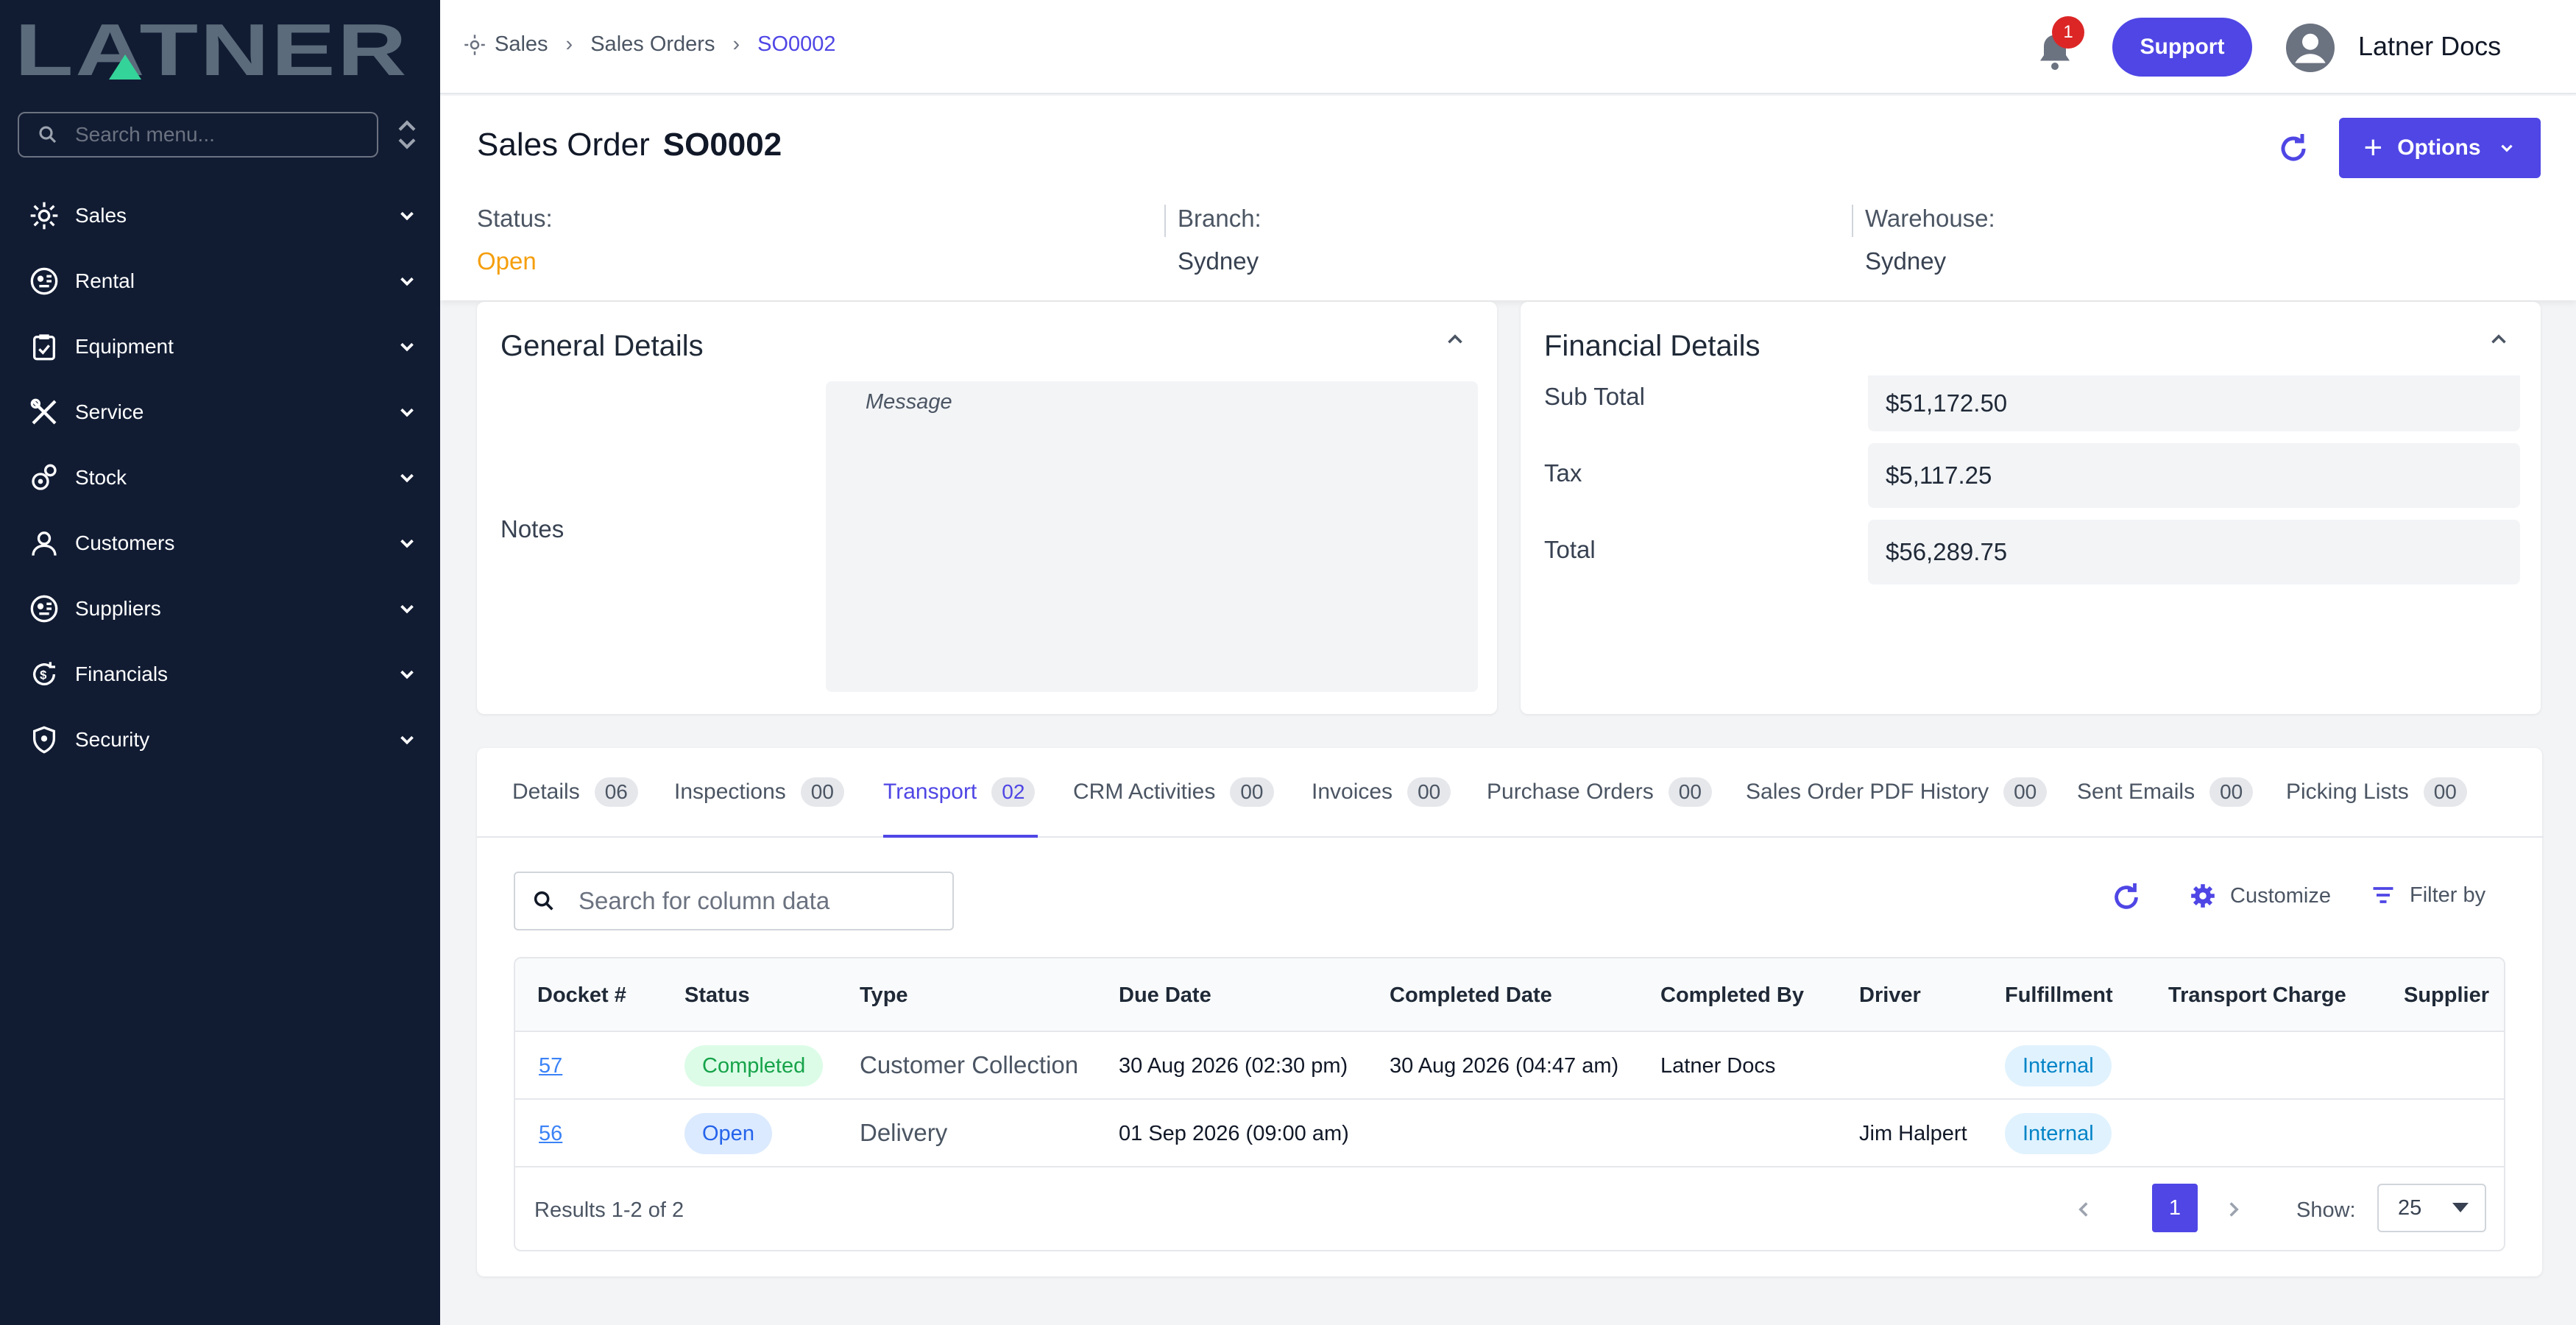 The image size is (2576, 1325). Describe the element at coordinates (44, 412) in the screenshot. I see `service-icon` at that location.